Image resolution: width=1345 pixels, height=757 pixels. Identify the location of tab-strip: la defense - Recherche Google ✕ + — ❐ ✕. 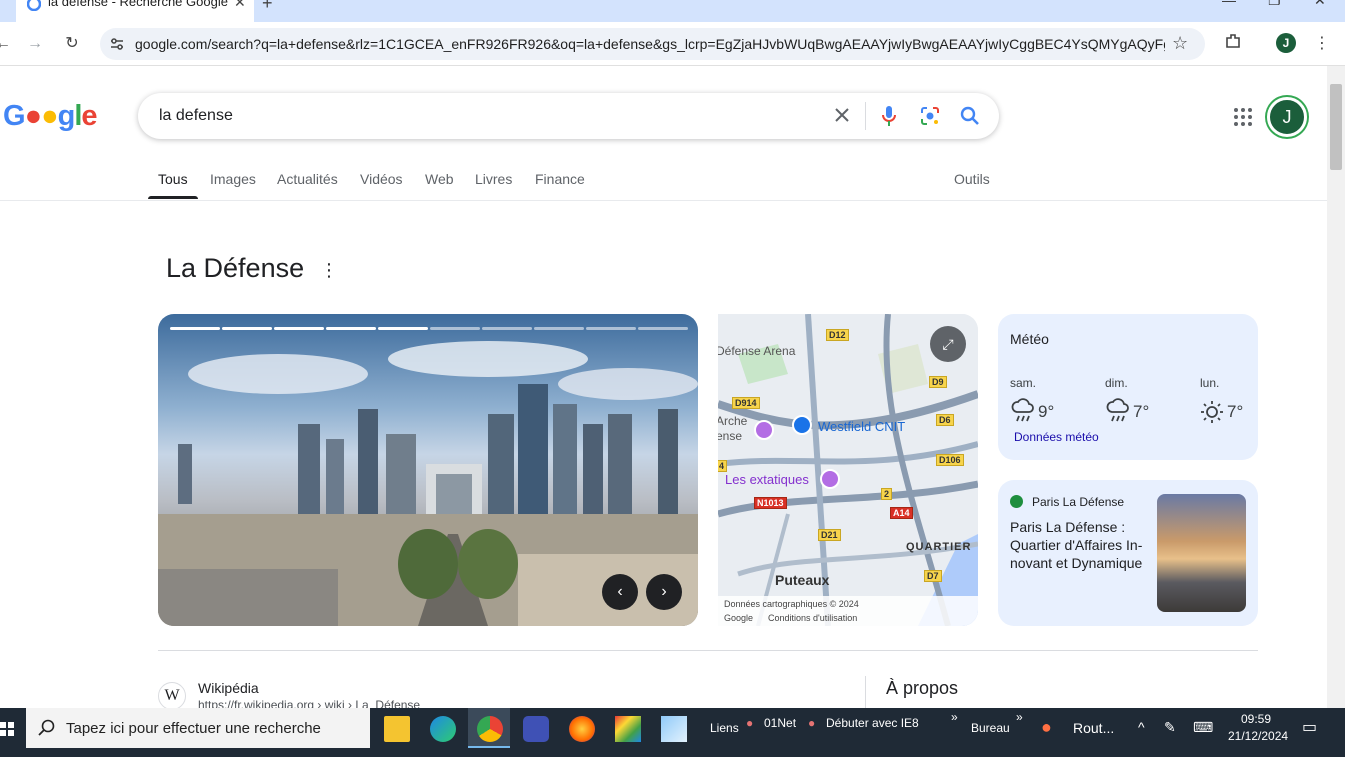
(672, 11).